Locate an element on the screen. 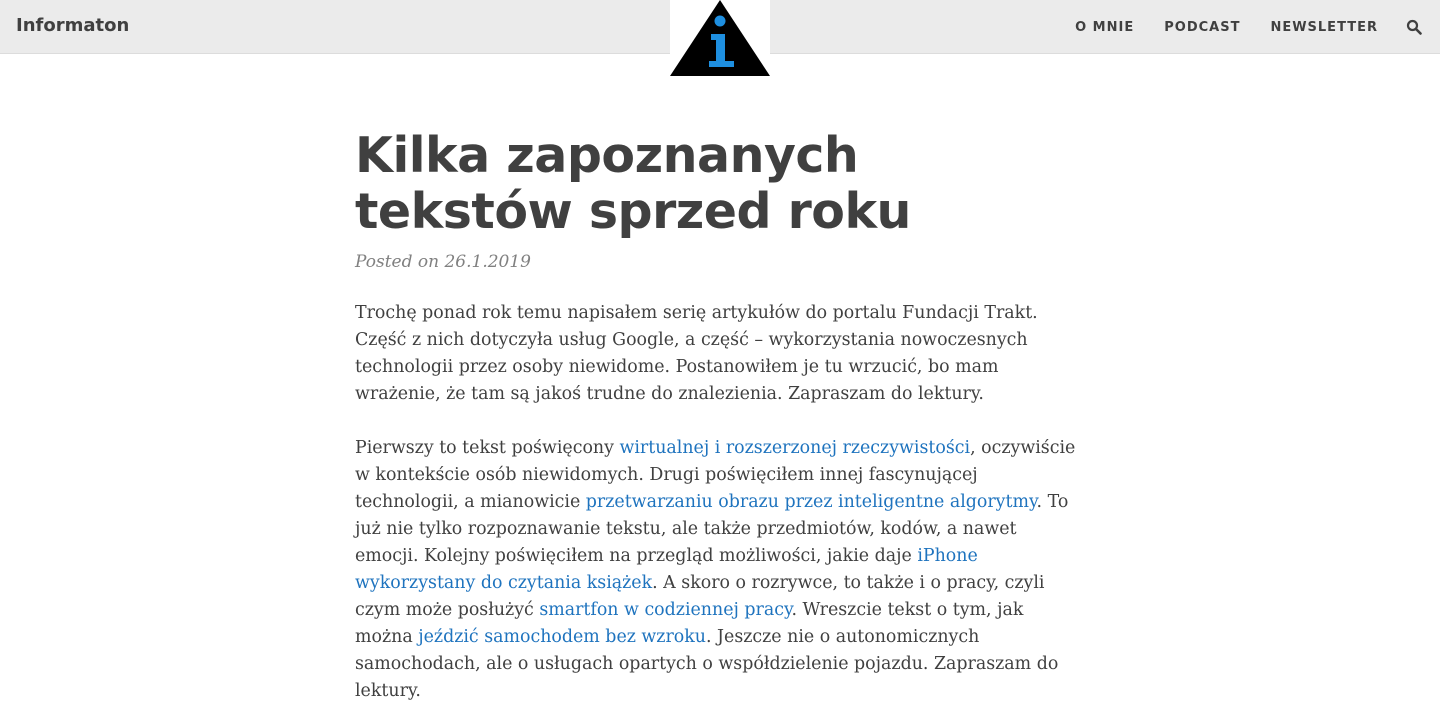 This screenshot has width=1440, height=720. post-date: Posted on 26.1.2019 is located at coordinates (443, 262).